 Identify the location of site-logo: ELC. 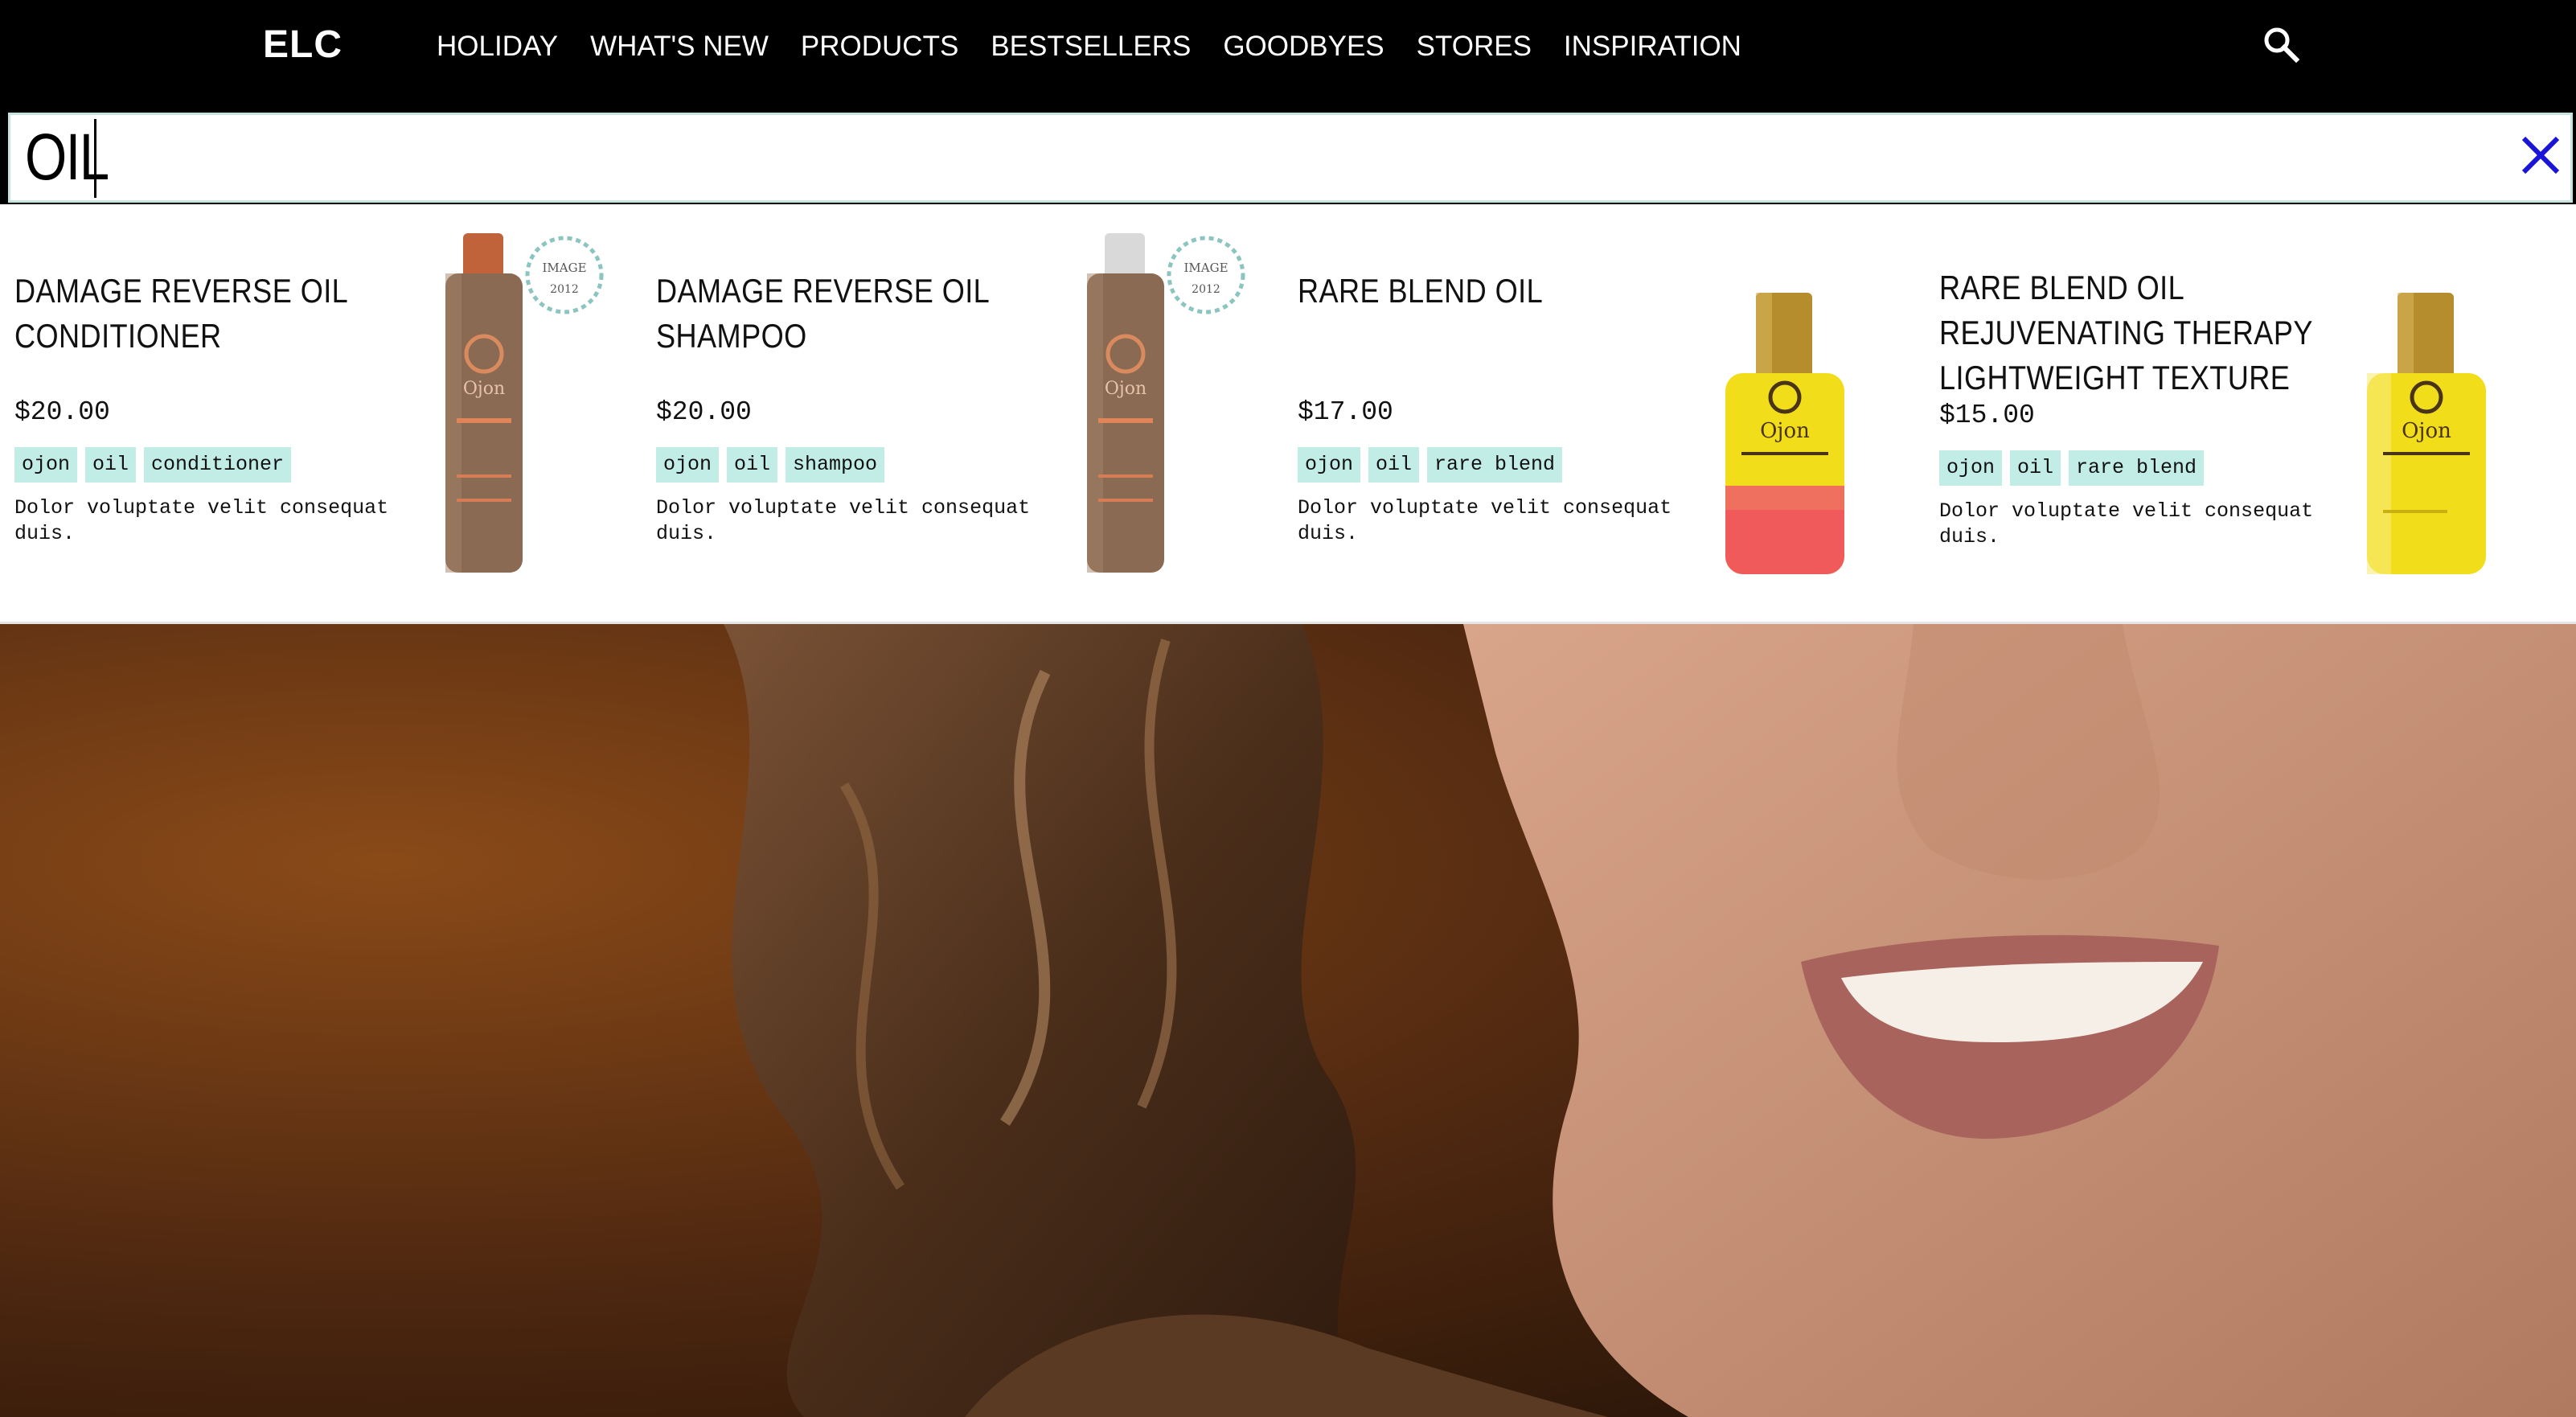
(303, 45).